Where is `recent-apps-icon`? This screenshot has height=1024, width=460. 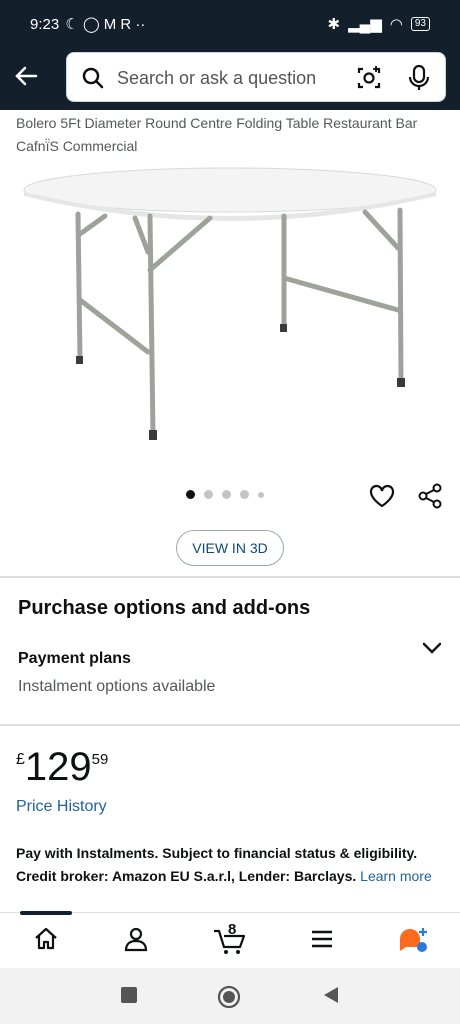
recent-apps-icon is located at coordinates (129, 995).